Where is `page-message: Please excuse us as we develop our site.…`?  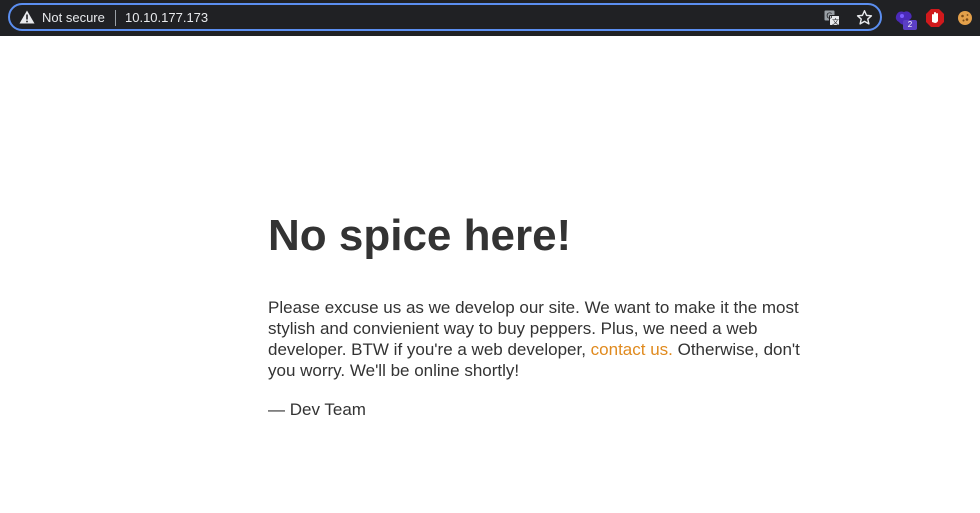
page-message: Please excuse us as we develop our site.… is located at coordinates (548, 339).